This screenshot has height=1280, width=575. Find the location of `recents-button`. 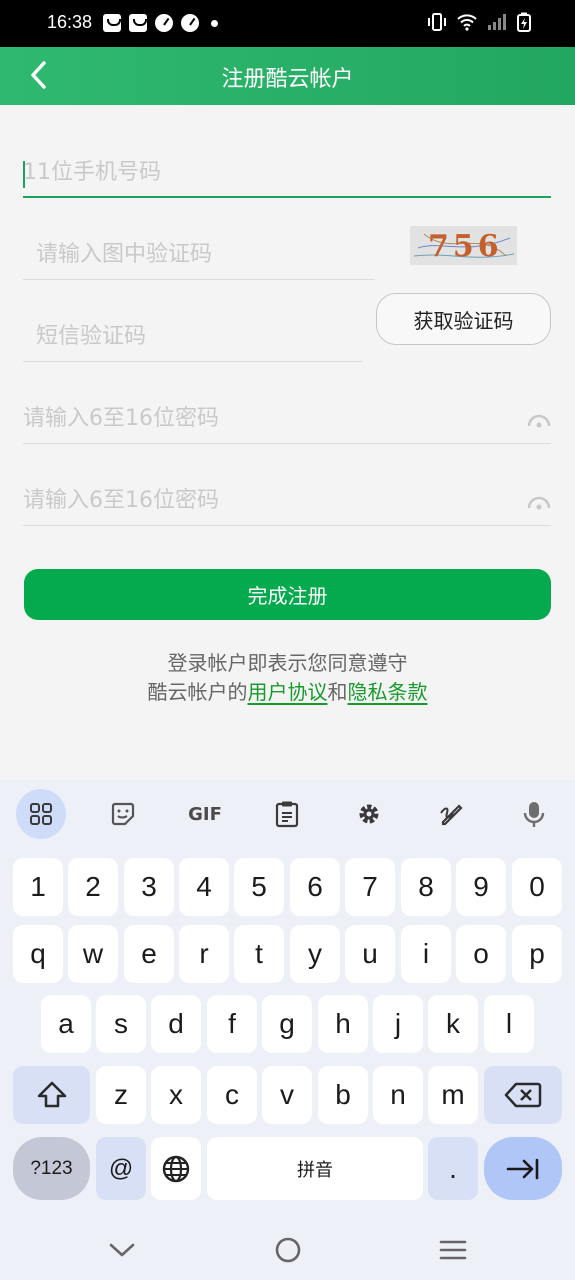

recents-button is located at coordinates (453, 1250).